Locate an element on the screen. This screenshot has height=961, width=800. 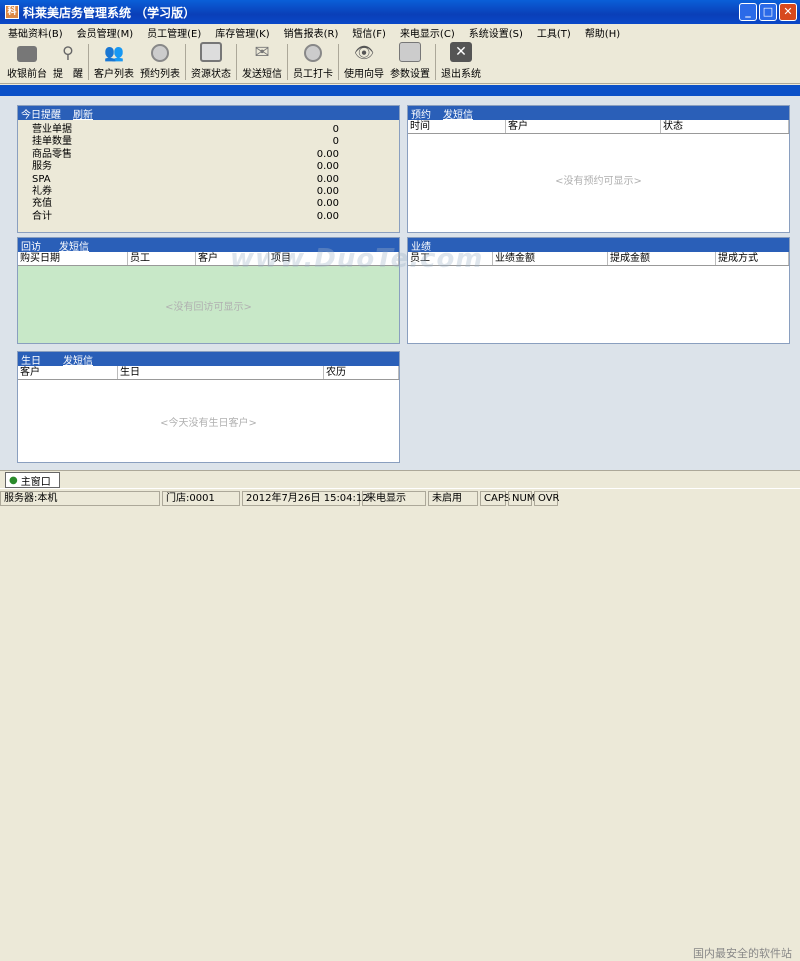
customer-list-button: 👥 客户列表 is located at coordinates (114, 61).